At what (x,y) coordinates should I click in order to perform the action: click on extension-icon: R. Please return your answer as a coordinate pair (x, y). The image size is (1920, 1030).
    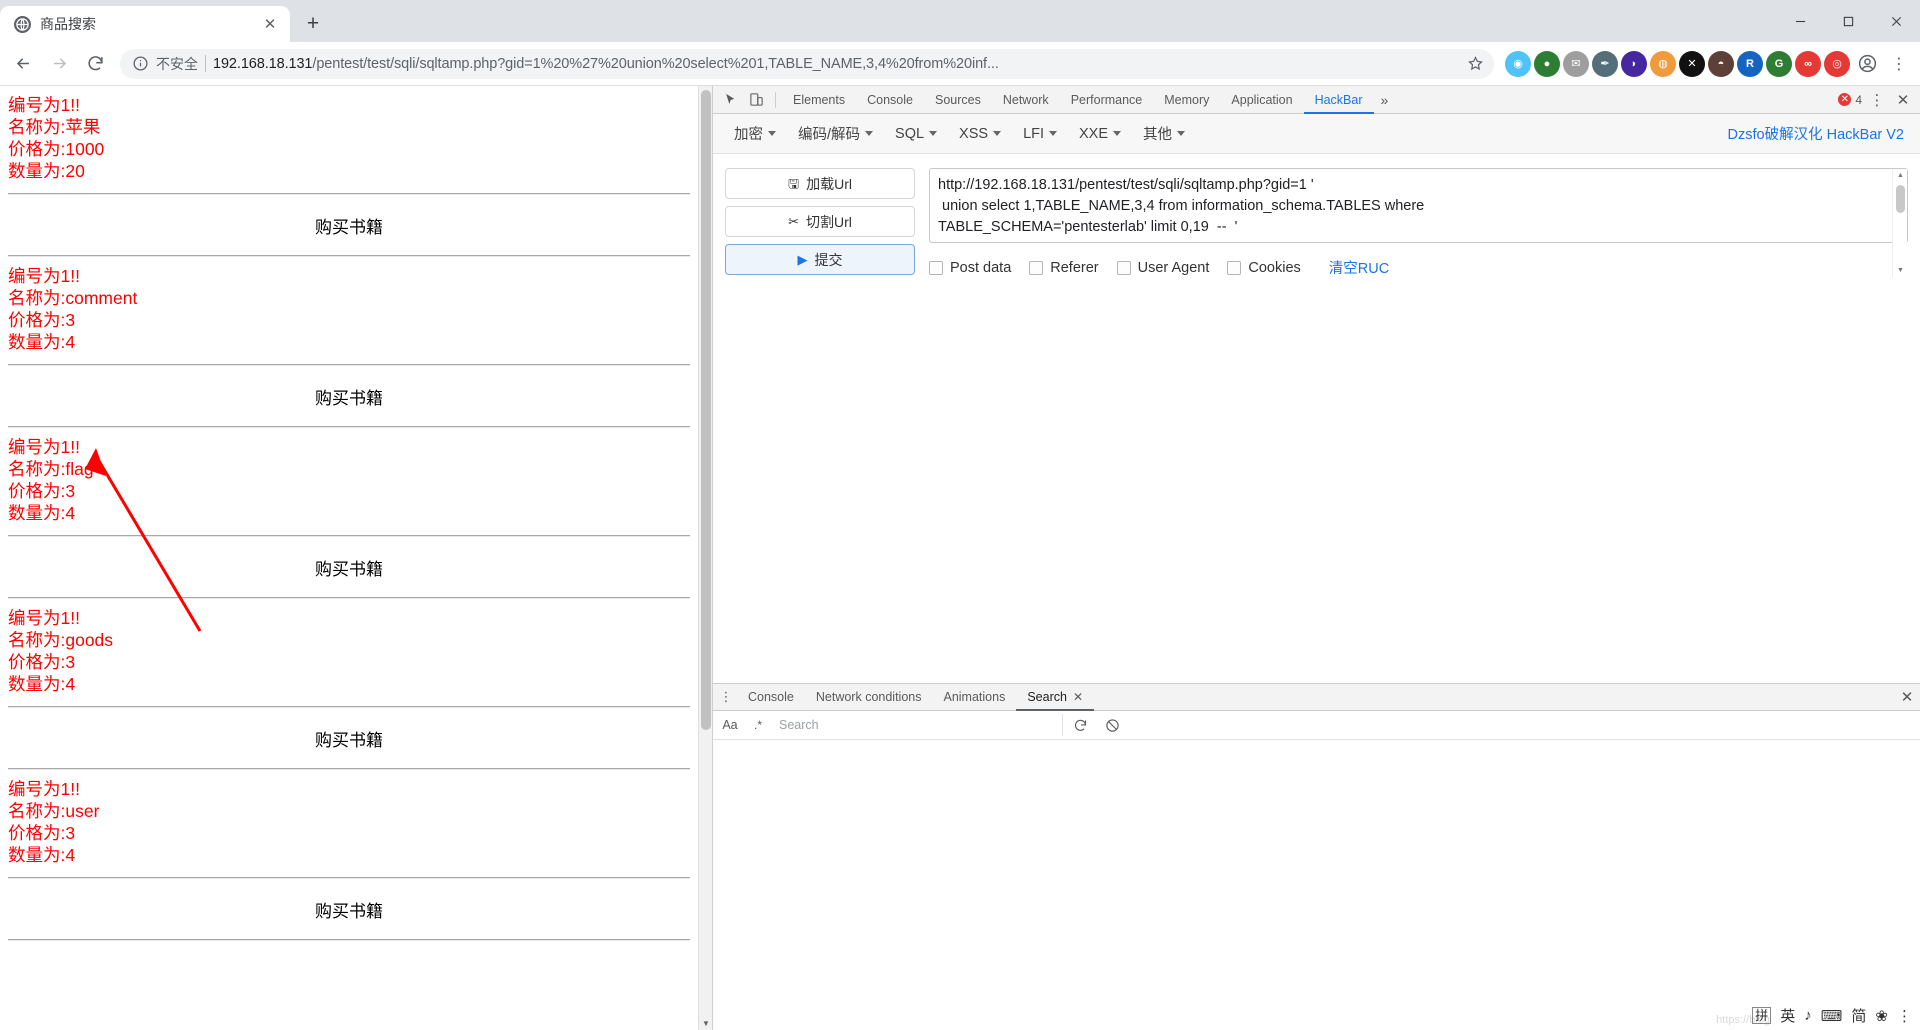
    Looking at the image, I should click on (1750, 63).